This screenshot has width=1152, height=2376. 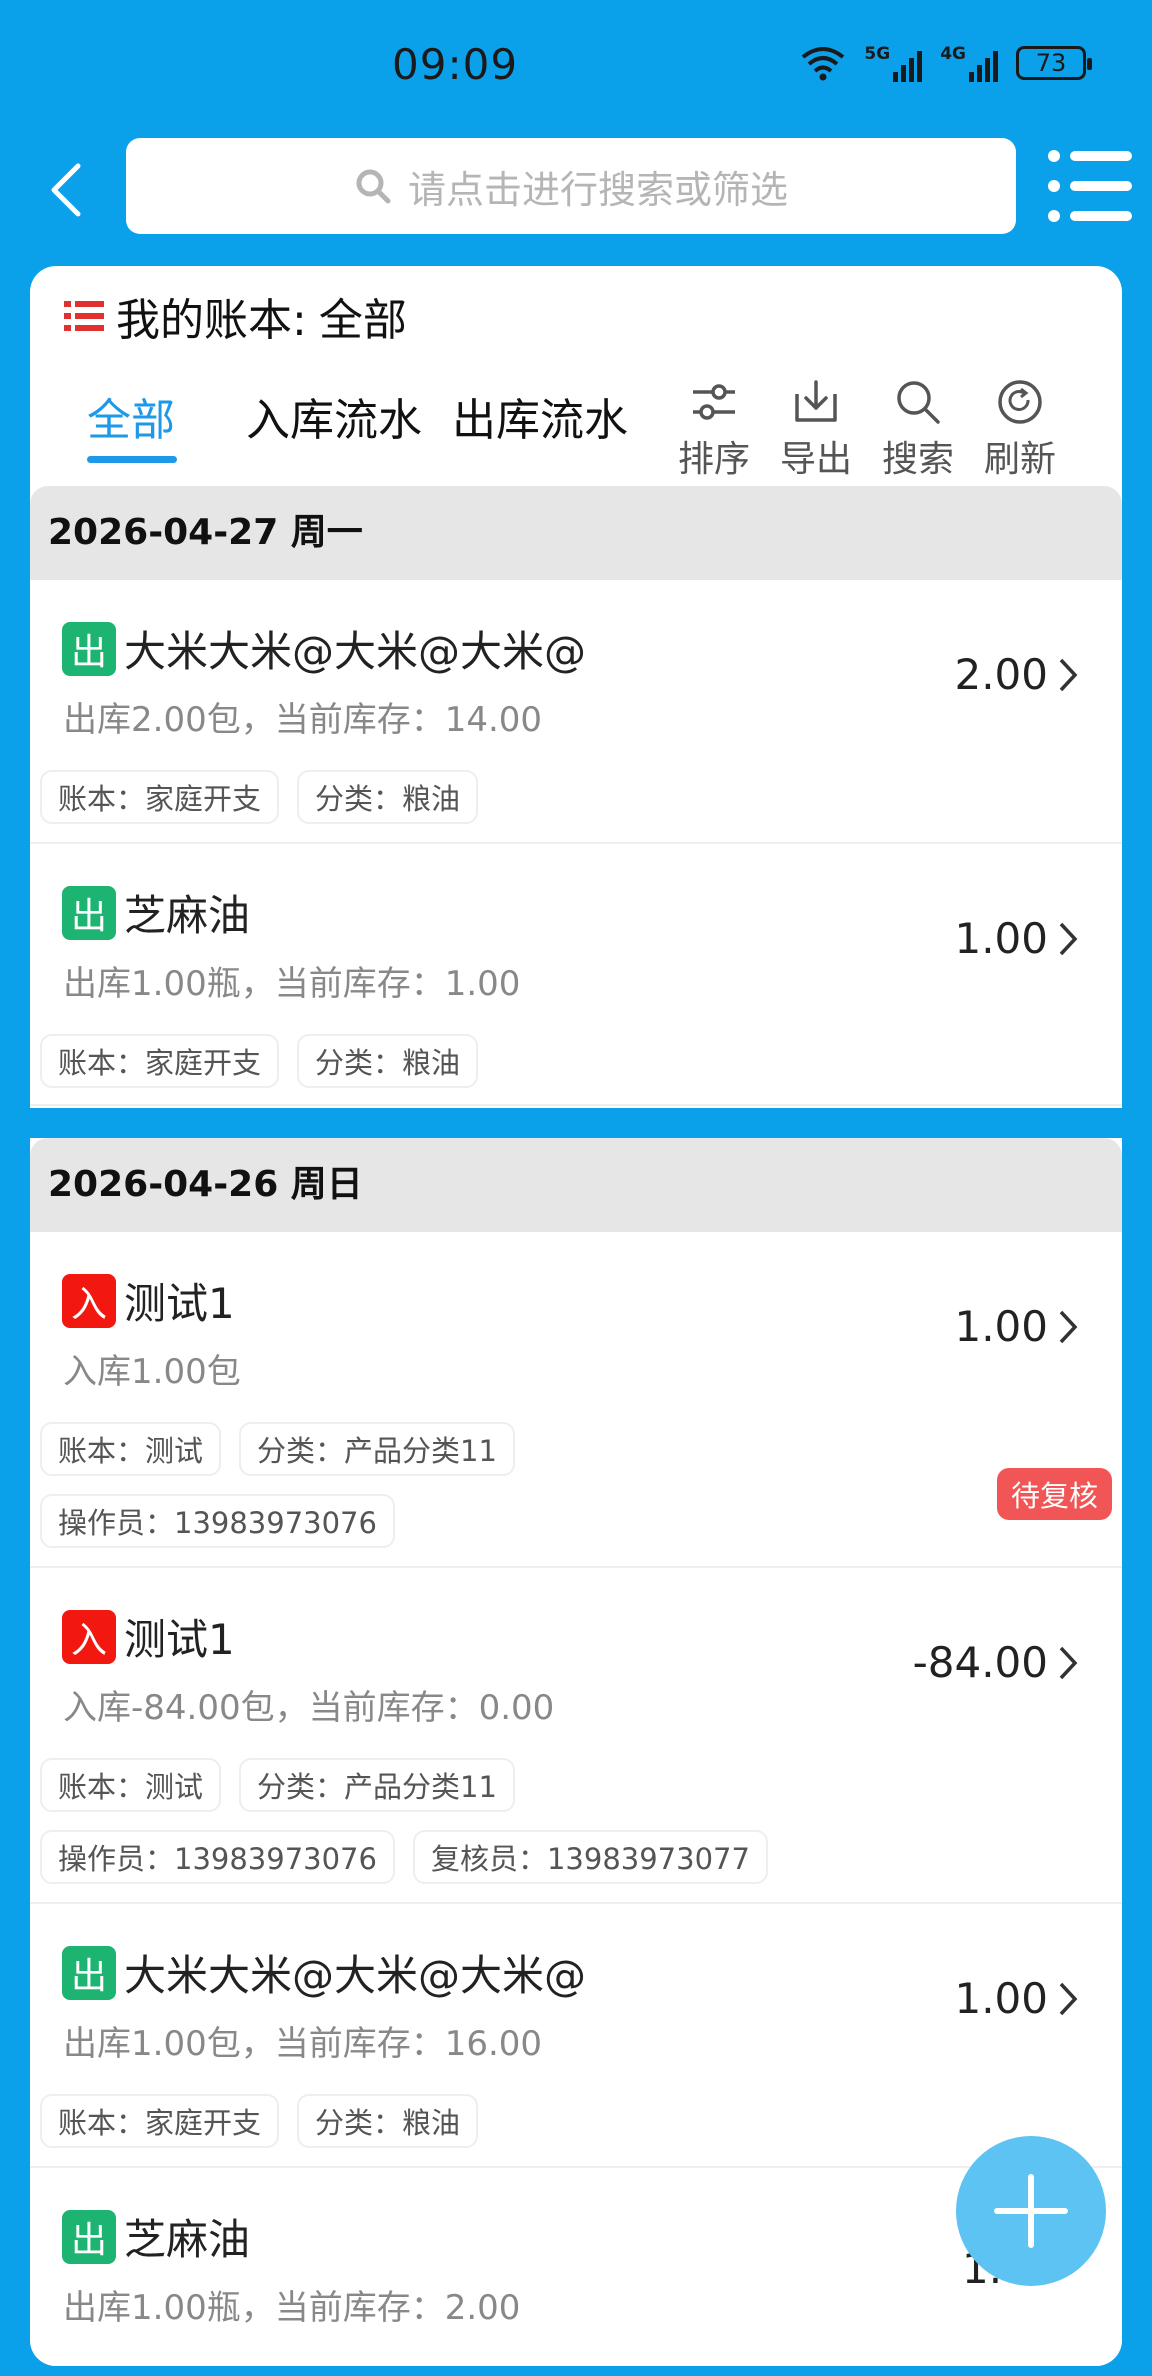 What do you see at coordinates (1019, 459) in the screenshot?
I see `refresh-label: 刷新` at bounding box center [1019, 459].